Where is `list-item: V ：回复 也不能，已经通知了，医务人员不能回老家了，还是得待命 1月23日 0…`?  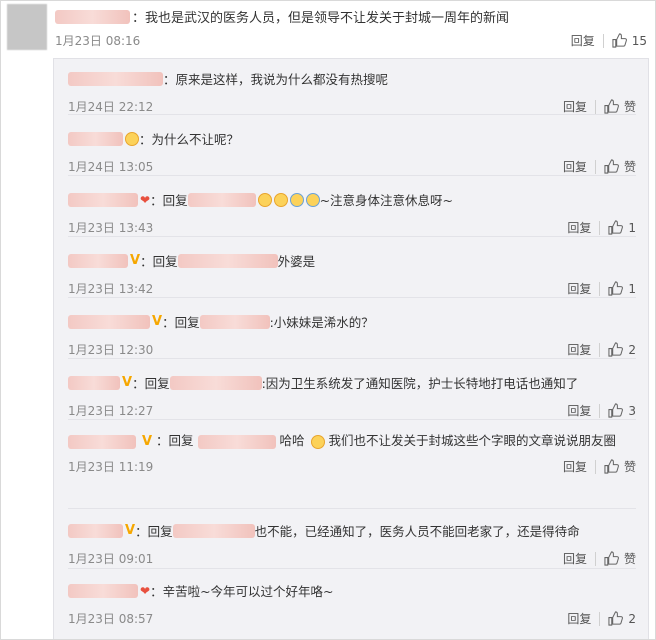
list-item: V ：回复 也不能，已经通知了，医务人员不能回老家了，还是得待命 1月23日 0… is located at coordinates (352, 544).